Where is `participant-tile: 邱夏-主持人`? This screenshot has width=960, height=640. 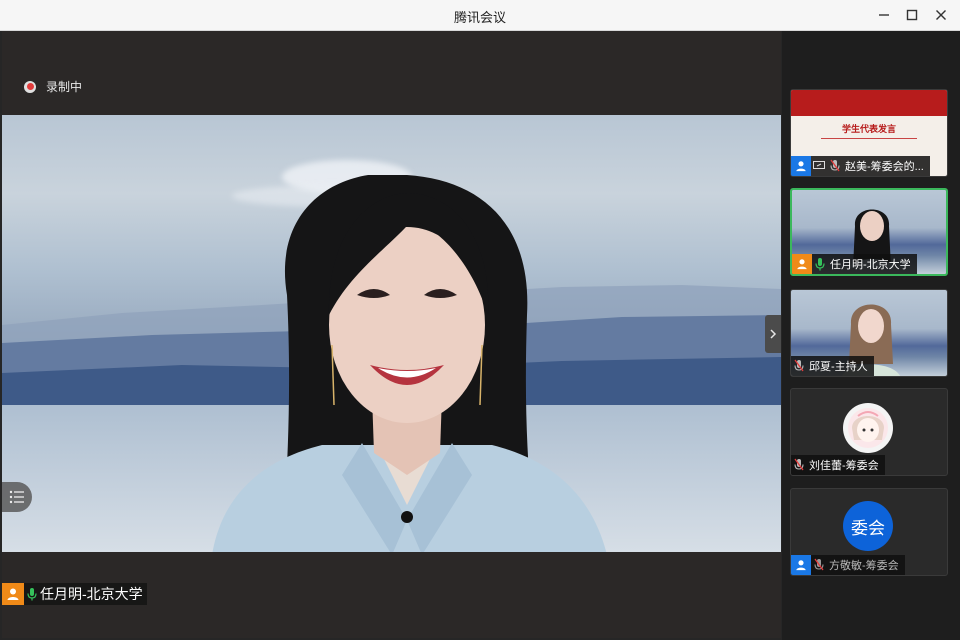
participant-tile: 邱夏-主持人 is located at coordinates (869, 333).